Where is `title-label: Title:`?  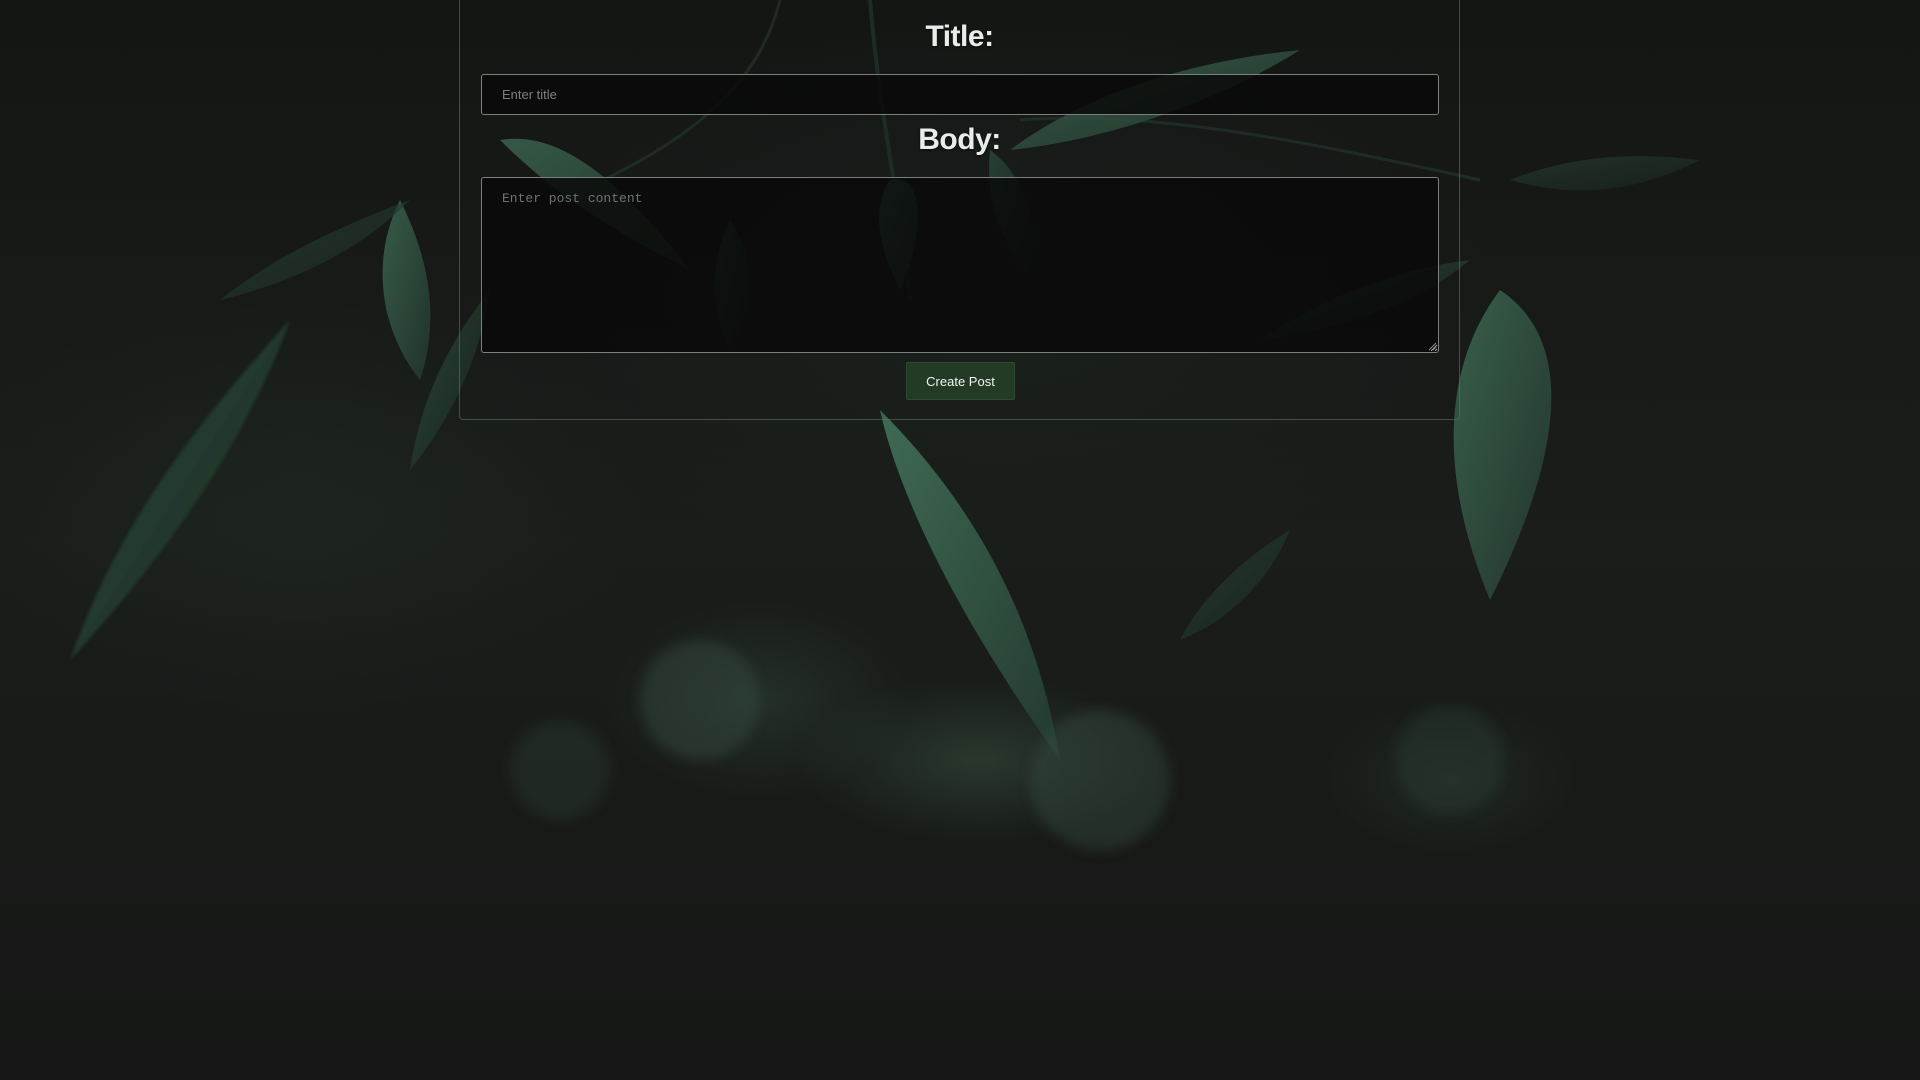 title-label: Title: is located at coordinates (959, 36).